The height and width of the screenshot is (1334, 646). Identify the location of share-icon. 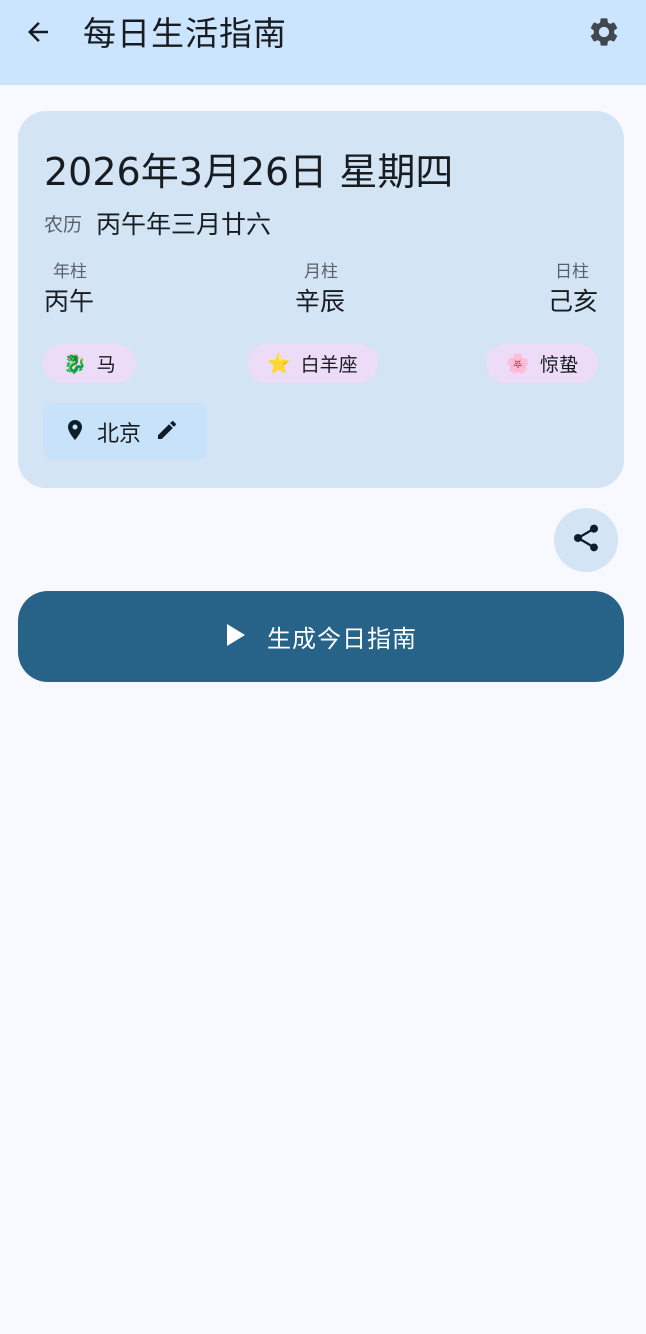
(586, 540).